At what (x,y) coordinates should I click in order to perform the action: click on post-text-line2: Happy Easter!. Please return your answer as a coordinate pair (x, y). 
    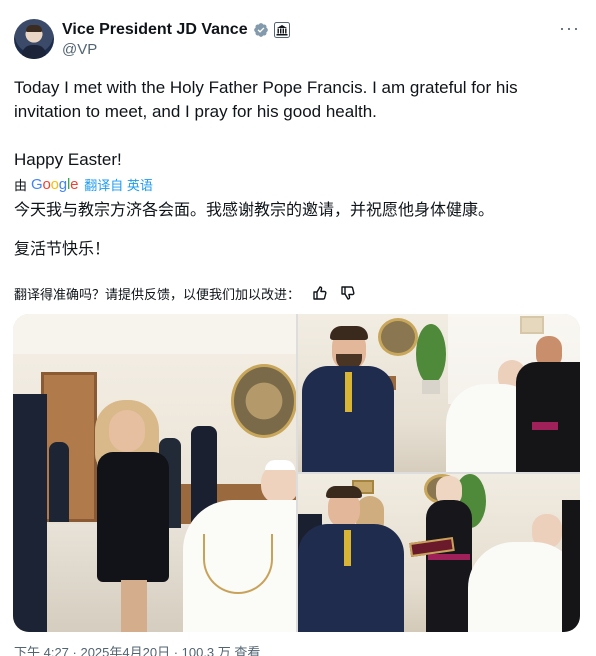
    Looking at the image, I should click on (68, 159).